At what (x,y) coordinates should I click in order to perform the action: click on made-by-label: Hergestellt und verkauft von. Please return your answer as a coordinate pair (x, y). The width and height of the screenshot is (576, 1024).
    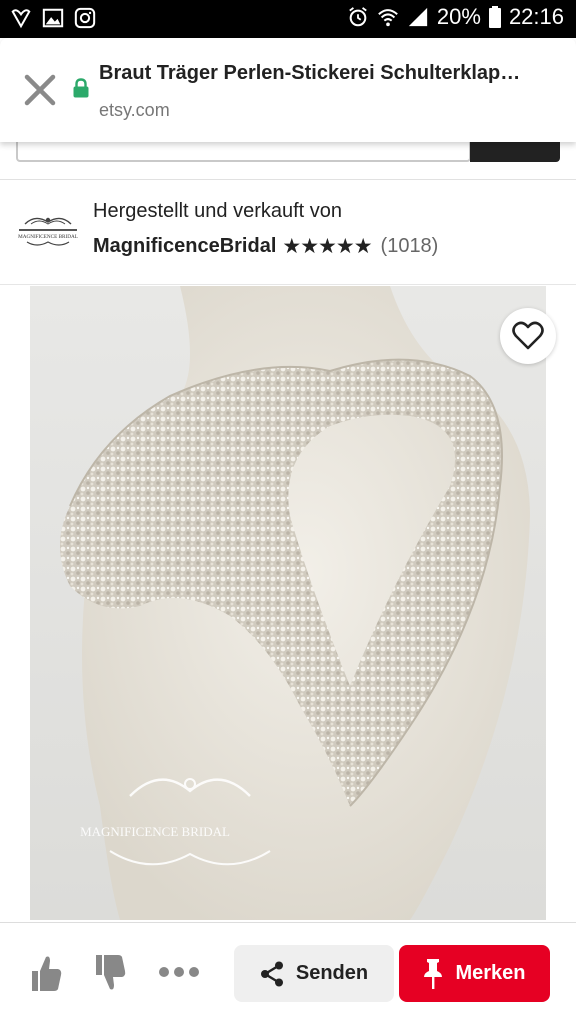
    Looking at the image, I should click on (218, 211).